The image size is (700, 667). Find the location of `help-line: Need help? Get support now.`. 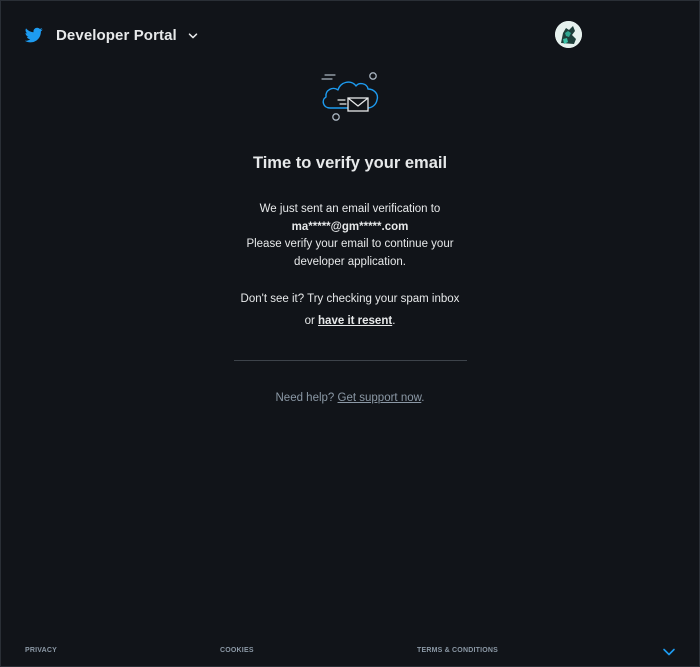

help-line: Need help? Get support now. is located at coordinates (350, 398).